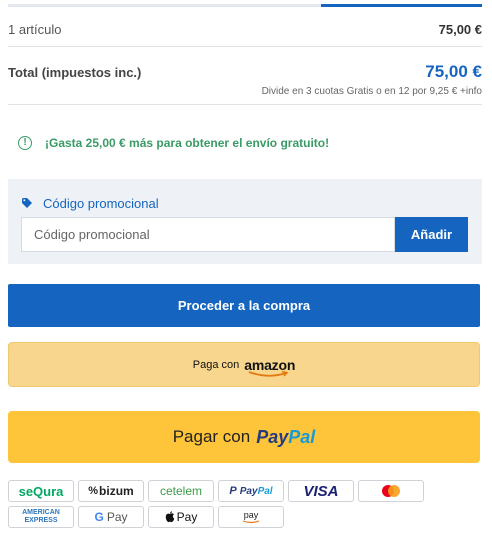 The height and width of the screenshot is (549, 492). What do you see at coordinates (269, 367) in the screenshot?
I see `amazon-logo: amazon` at bounding box center [269, 367].